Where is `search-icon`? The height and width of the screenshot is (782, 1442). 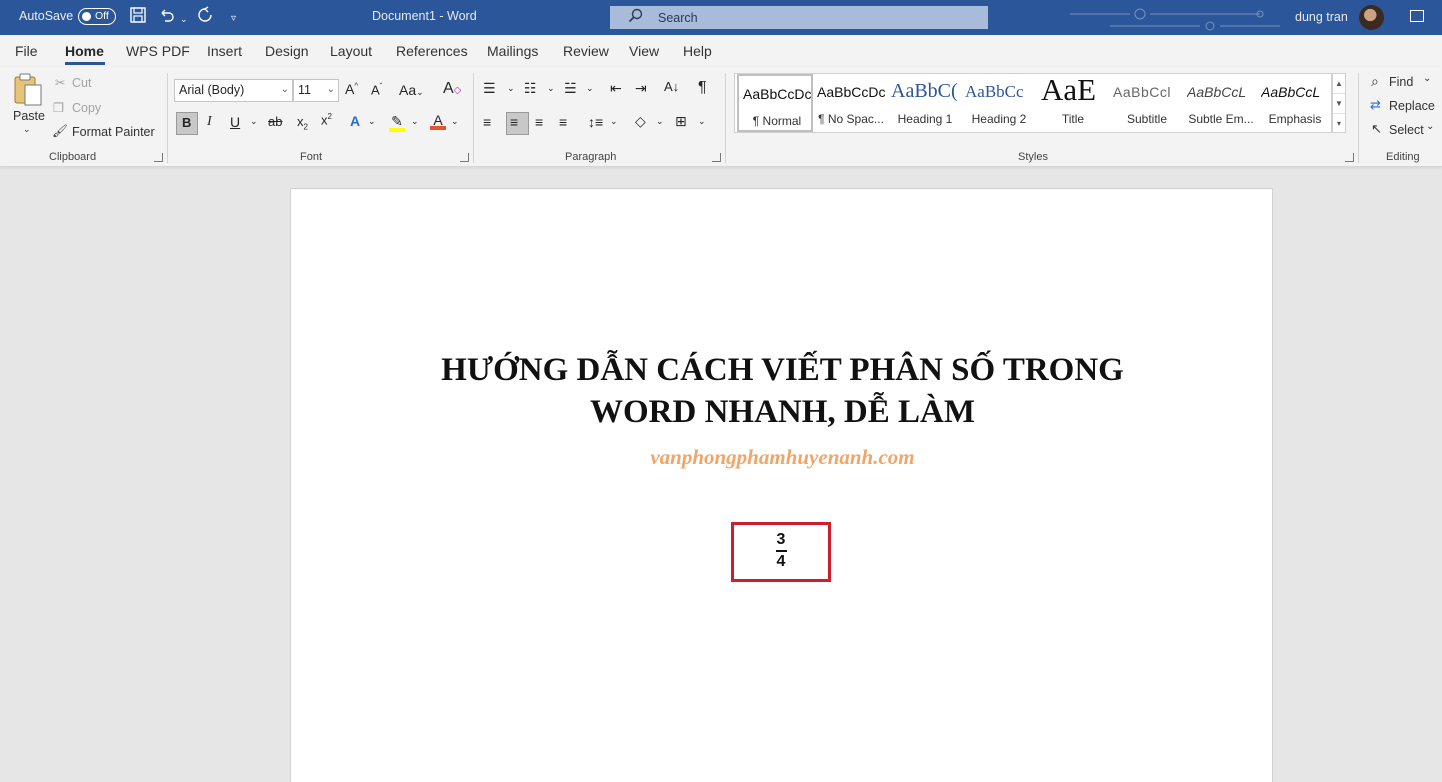
search-icon is located at coordinates (636, 17).